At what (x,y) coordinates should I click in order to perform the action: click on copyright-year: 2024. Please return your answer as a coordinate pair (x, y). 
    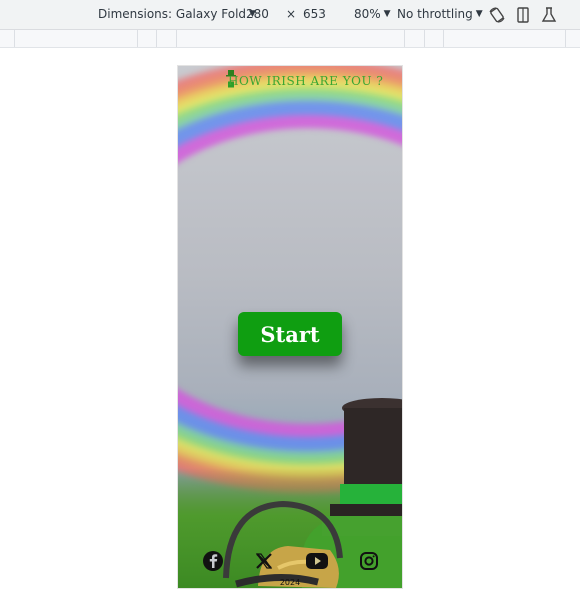
    Looking at the image, I should click on (290, 582).